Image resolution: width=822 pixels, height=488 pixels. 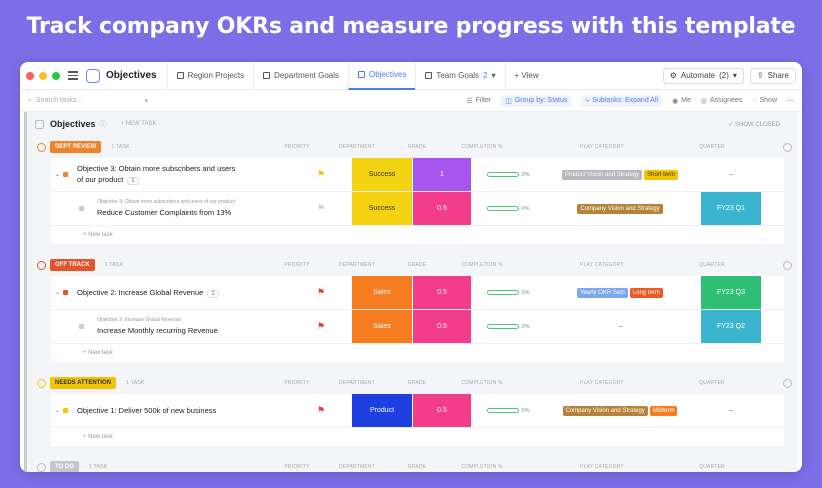 What do you see at coordinates (30, 75) in the screenshot?
I see `close-window-button` at bounding box center [30, 75].